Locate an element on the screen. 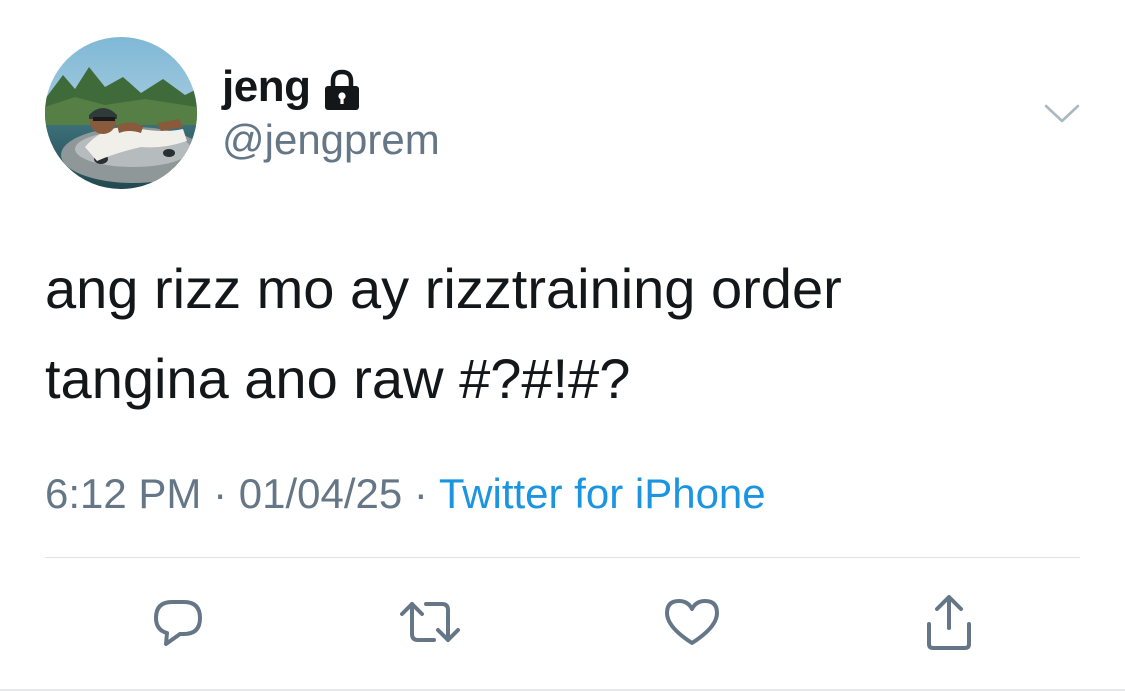  chevron-down-icon is located at coordinates (1062, 115).